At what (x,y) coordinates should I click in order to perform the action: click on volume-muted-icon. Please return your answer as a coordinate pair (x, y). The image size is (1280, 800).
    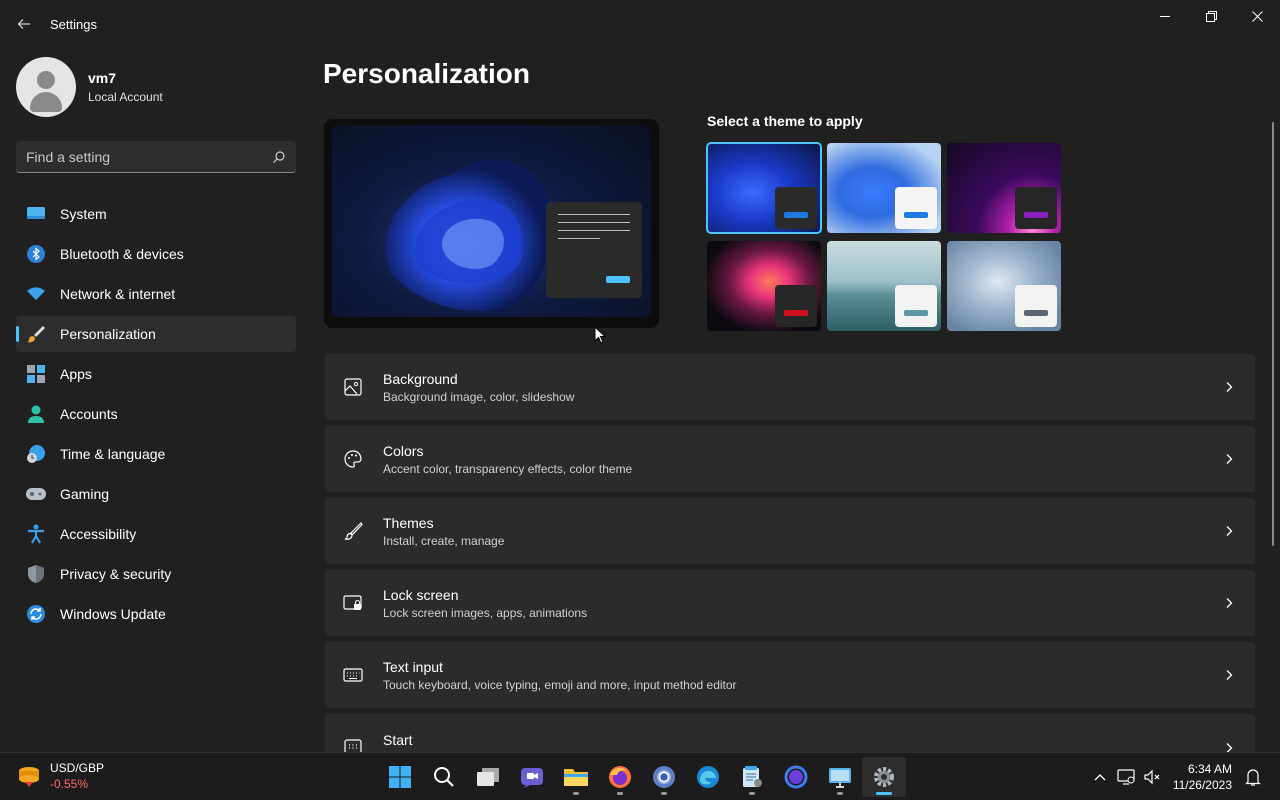
    Looking at the image, I should click on (1152, 777).